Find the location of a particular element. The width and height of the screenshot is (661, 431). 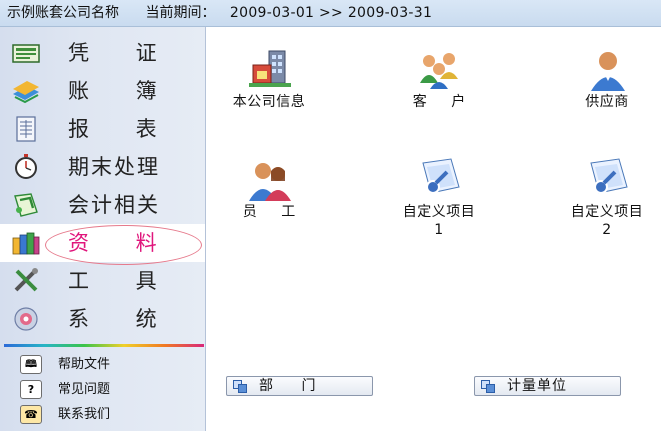

sidebar-item-label: 工 具 is located at coordinates (122, 281).